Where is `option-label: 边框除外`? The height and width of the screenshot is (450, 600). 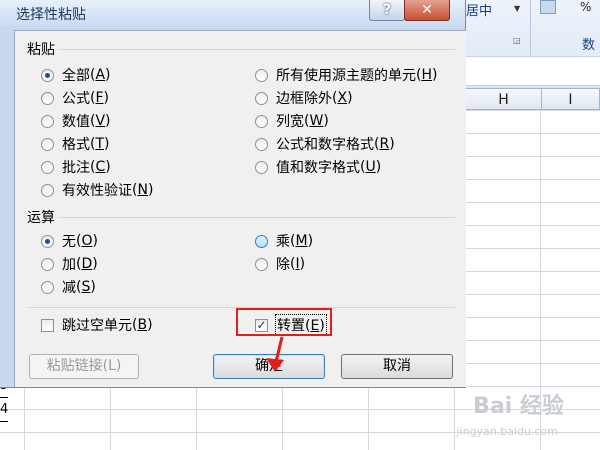
option-label: 边框除外 is located at coordinates (304, 99).